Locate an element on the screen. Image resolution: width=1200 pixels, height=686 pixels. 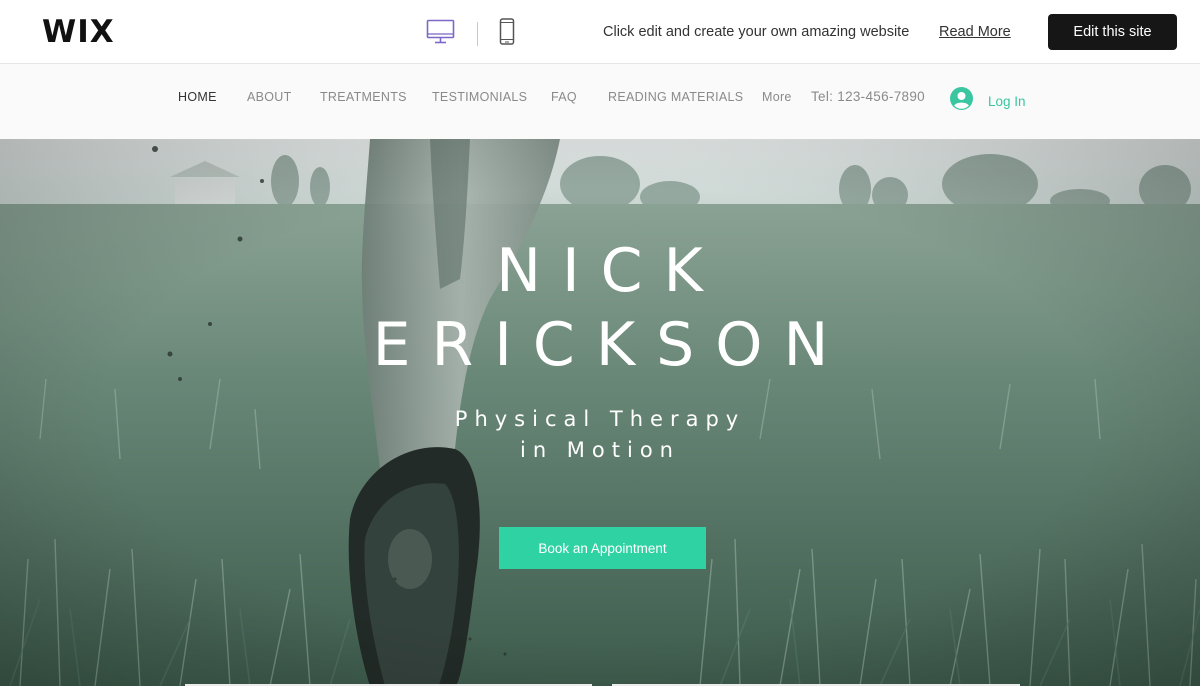
book-appointment-button: Book an Appointment is located at coordinates (602, 548).